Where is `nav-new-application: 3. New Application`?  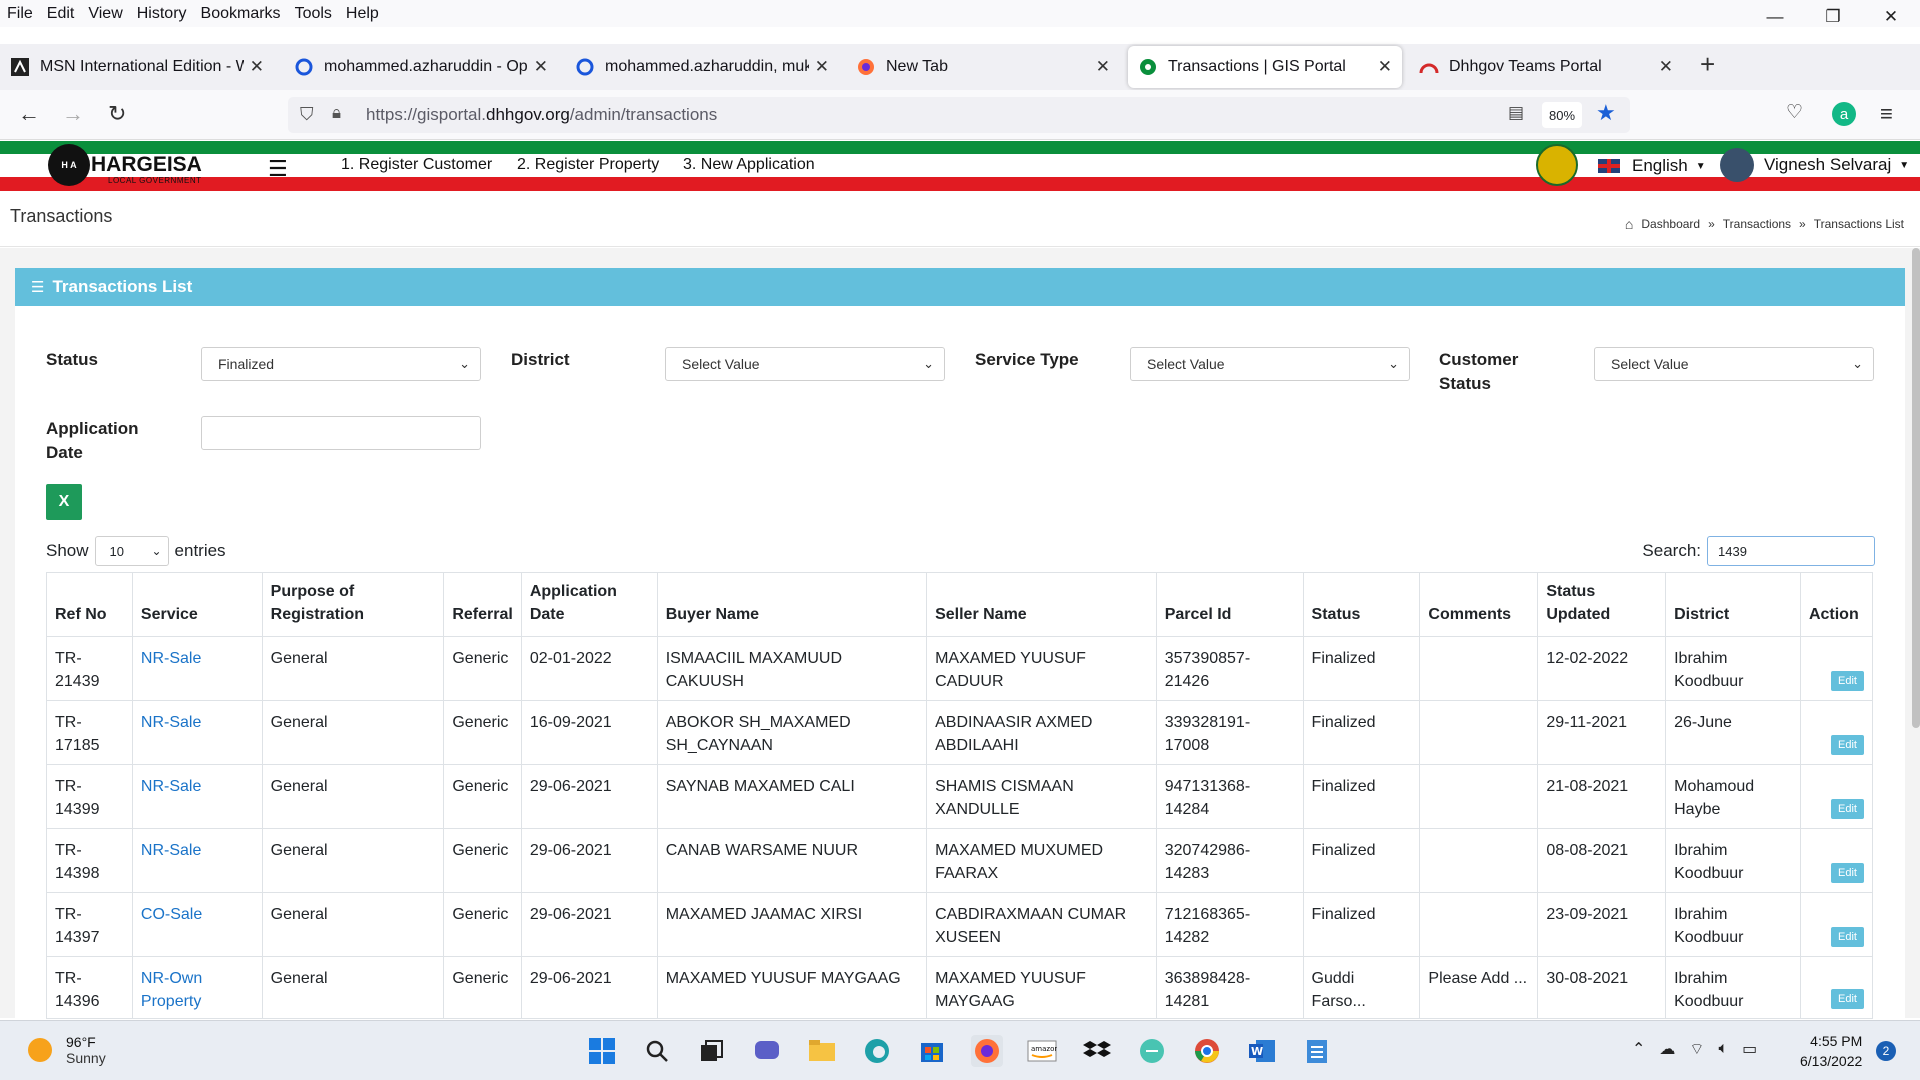 nav-new-application: 3. New Application is located at coordinates (749, 165).